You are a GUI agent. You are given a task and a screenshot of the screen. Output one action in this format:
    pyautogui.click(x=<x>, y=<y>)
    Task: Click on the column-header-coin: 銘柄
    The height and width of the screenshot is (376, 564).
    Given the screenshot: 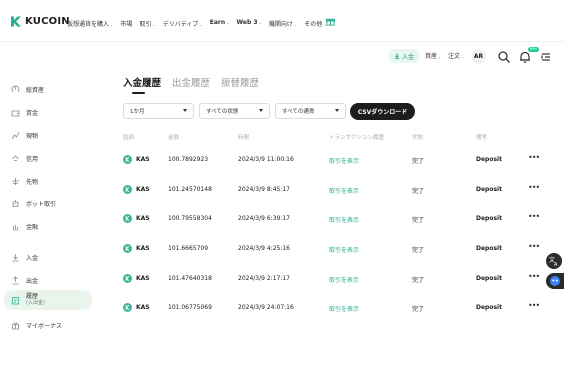 What is the action you would take?
    pyautogui.click(x=129, y=138)
    